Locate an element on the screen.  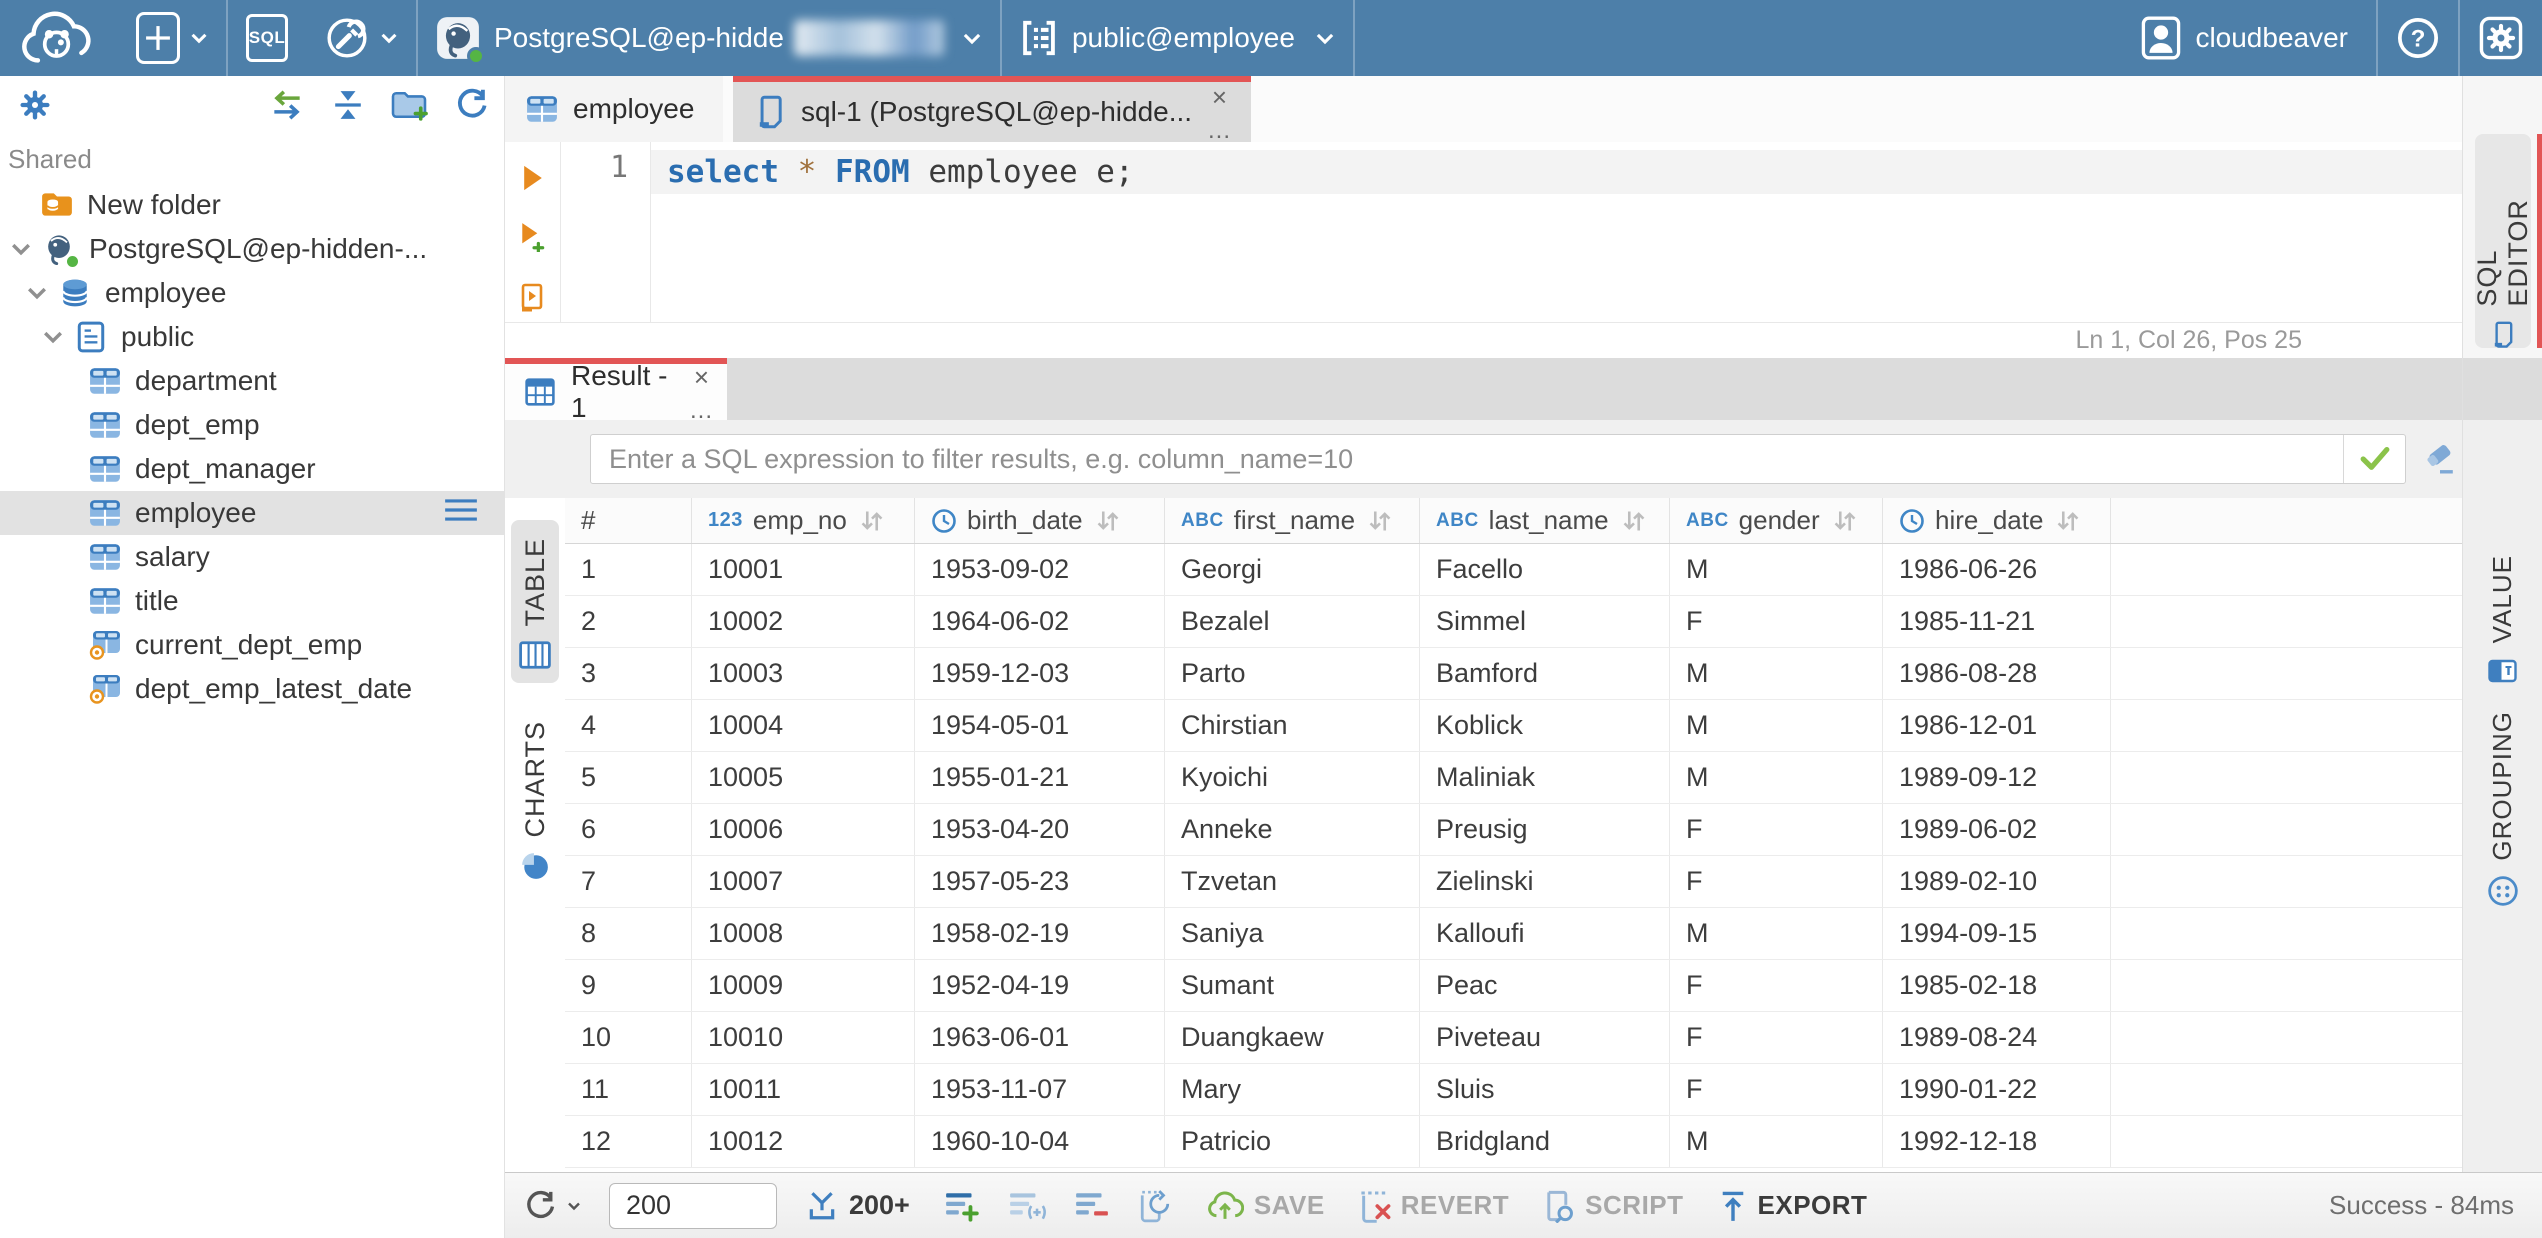
row-number-cell: 4 is located at coordinates (628, 725).